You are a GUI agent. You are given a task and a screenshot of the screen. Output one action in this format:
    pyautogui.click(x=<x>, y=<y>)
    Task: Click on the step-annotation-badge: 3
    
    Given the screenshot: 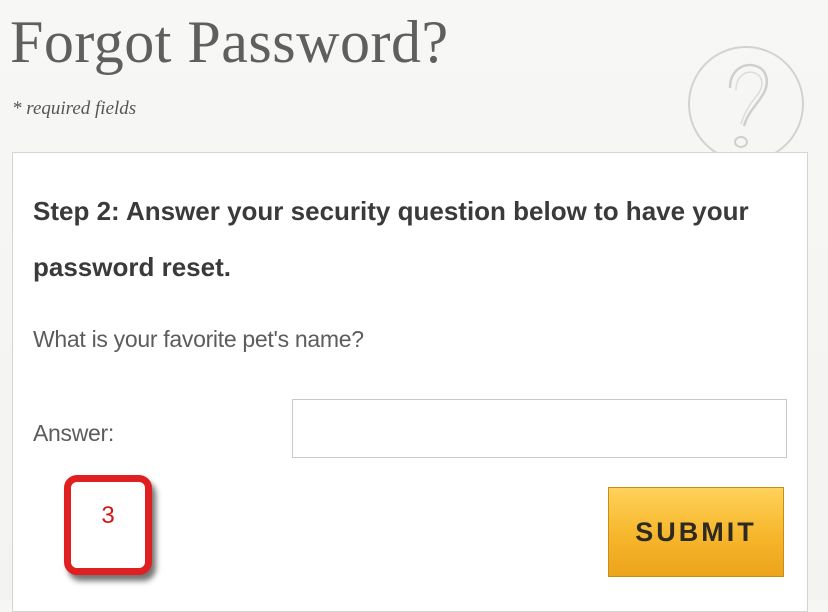 What is the action you would take?
    pyautogui.click(x=108, y=525)
    